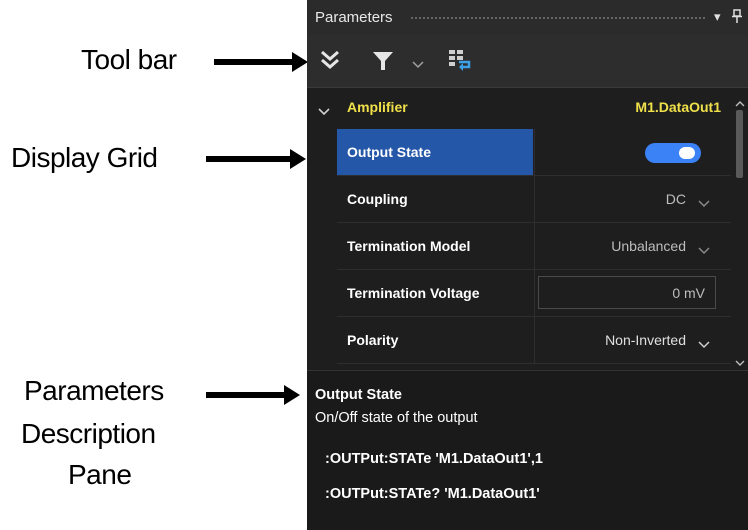 Image resolution: width=748 pixels, height=530 pixels. I want to click on display-grid-annotation: Display Grid, so click(84, 157).